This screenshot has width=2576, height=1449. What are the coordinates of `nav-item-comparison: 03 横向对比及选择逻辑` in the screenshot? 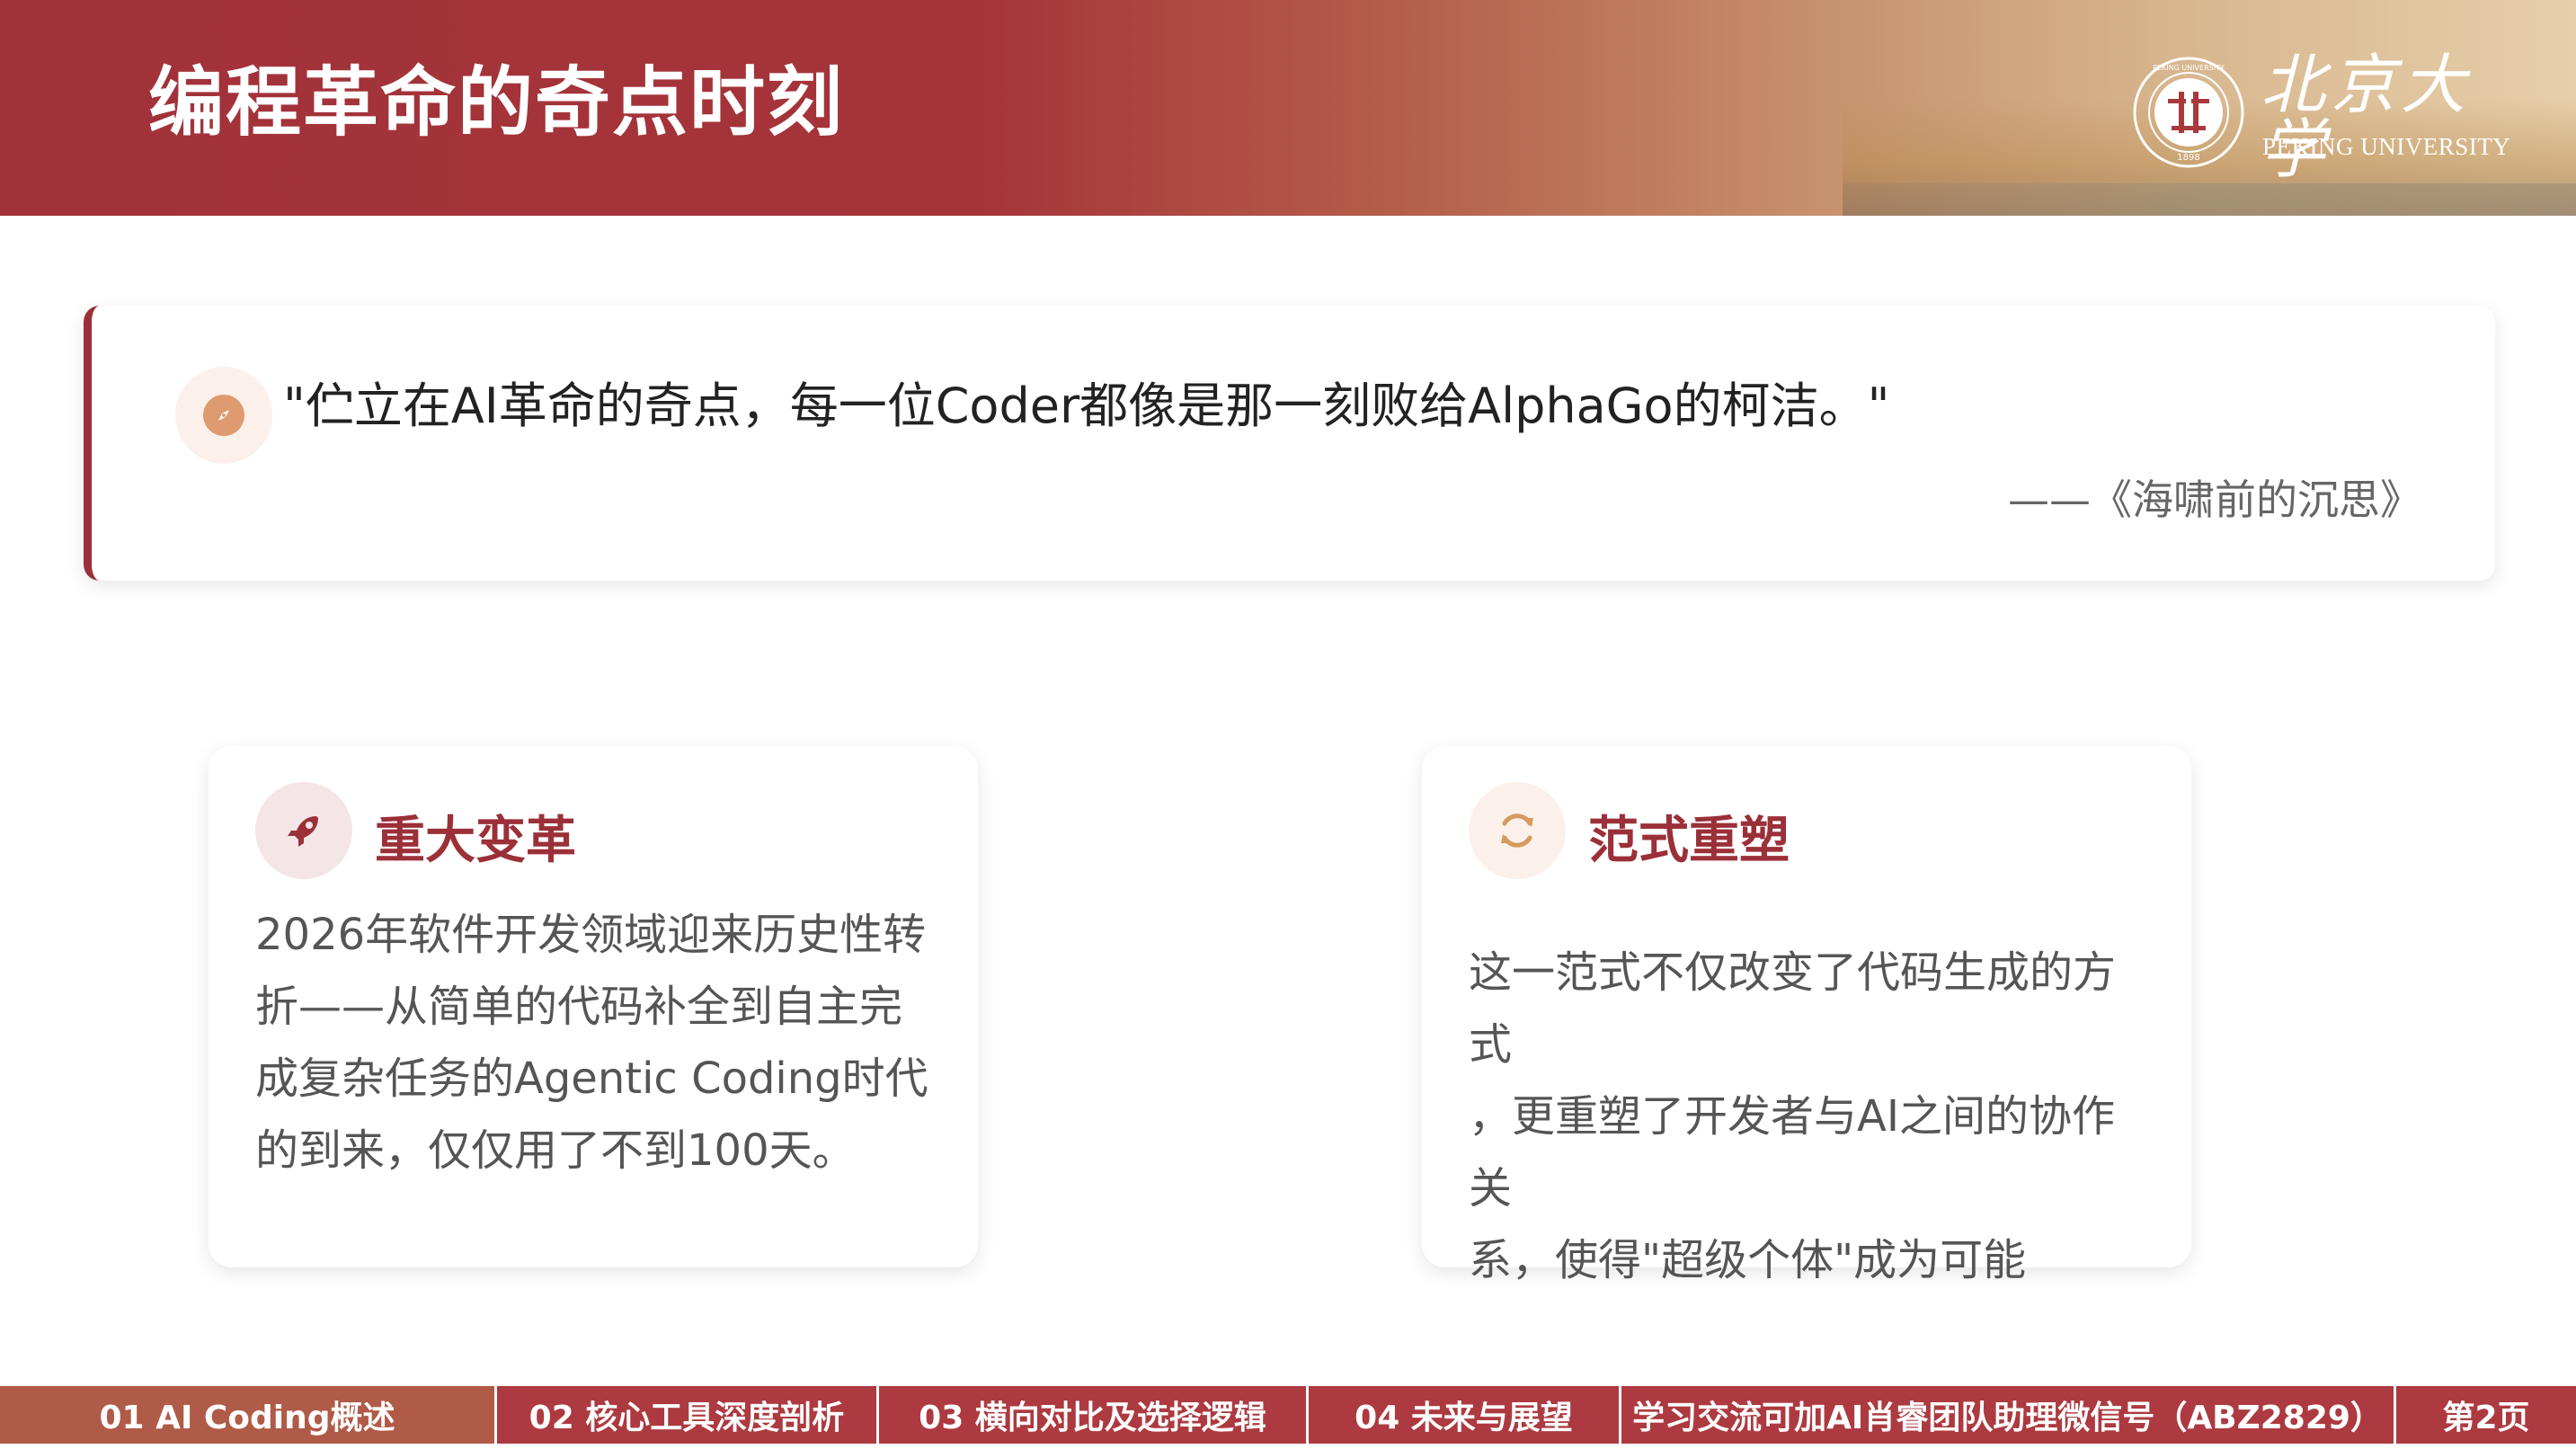 It's located at (1094, 1415).